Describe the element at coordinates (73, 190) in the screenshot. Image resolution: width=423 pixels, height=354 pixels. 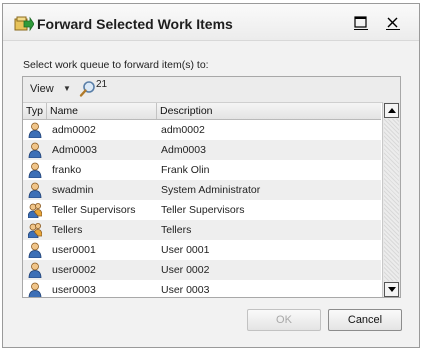
I see `row-name: swadmin` at that location.